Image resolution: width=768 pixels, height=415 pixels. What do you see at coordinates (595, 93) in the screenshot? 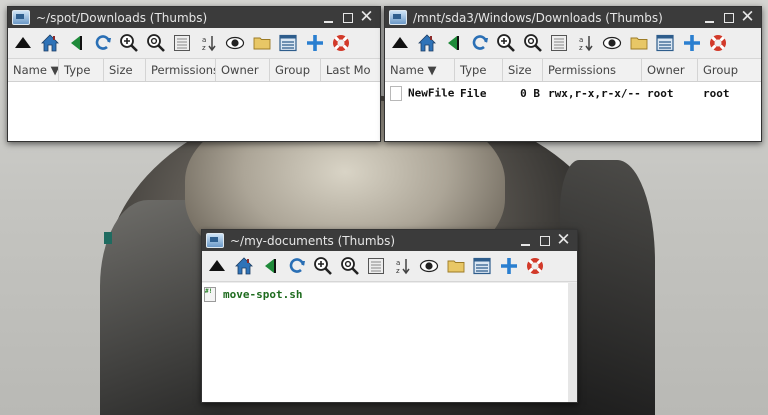
I see `file-permissions: rwx,r-x,r-x/---` at bounding box center [595, 93].